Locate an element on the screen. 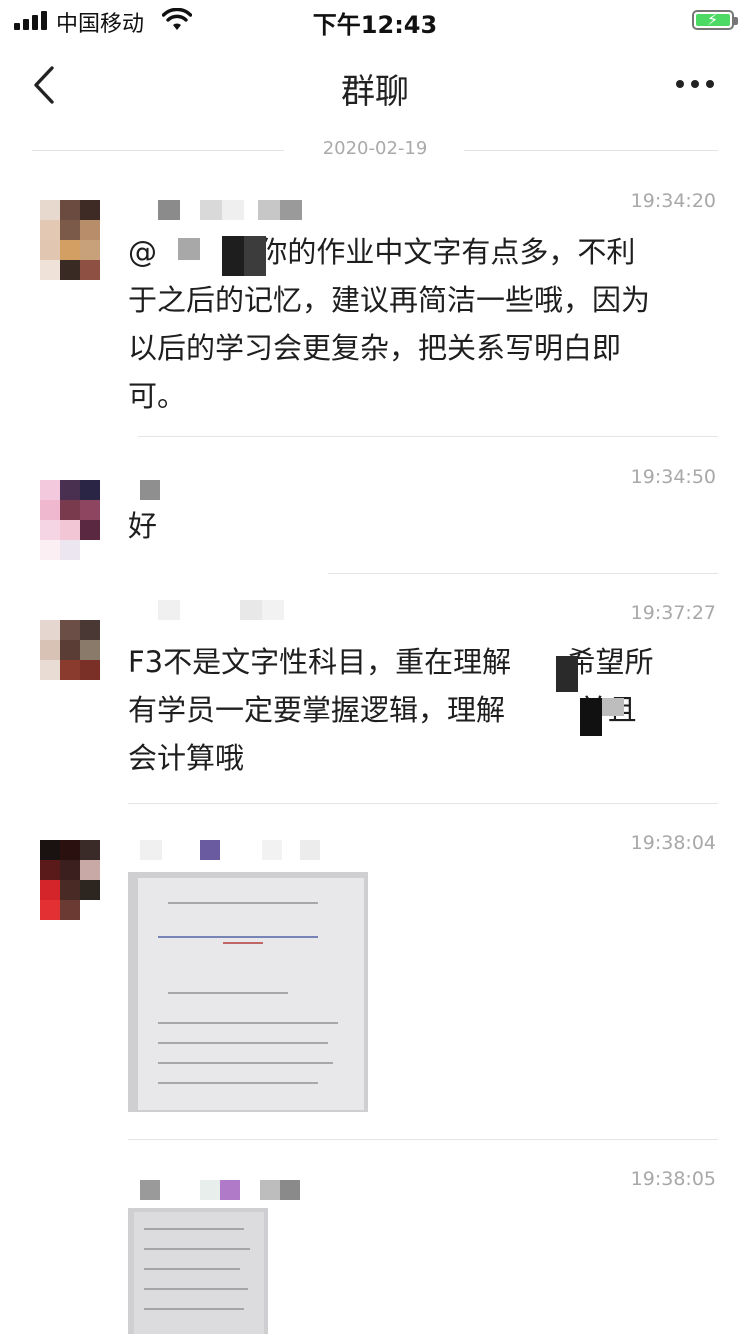 This screenshot has width=750, height=1334. battery-charging-icon: ⚡ is located at coordinates (715, 20).